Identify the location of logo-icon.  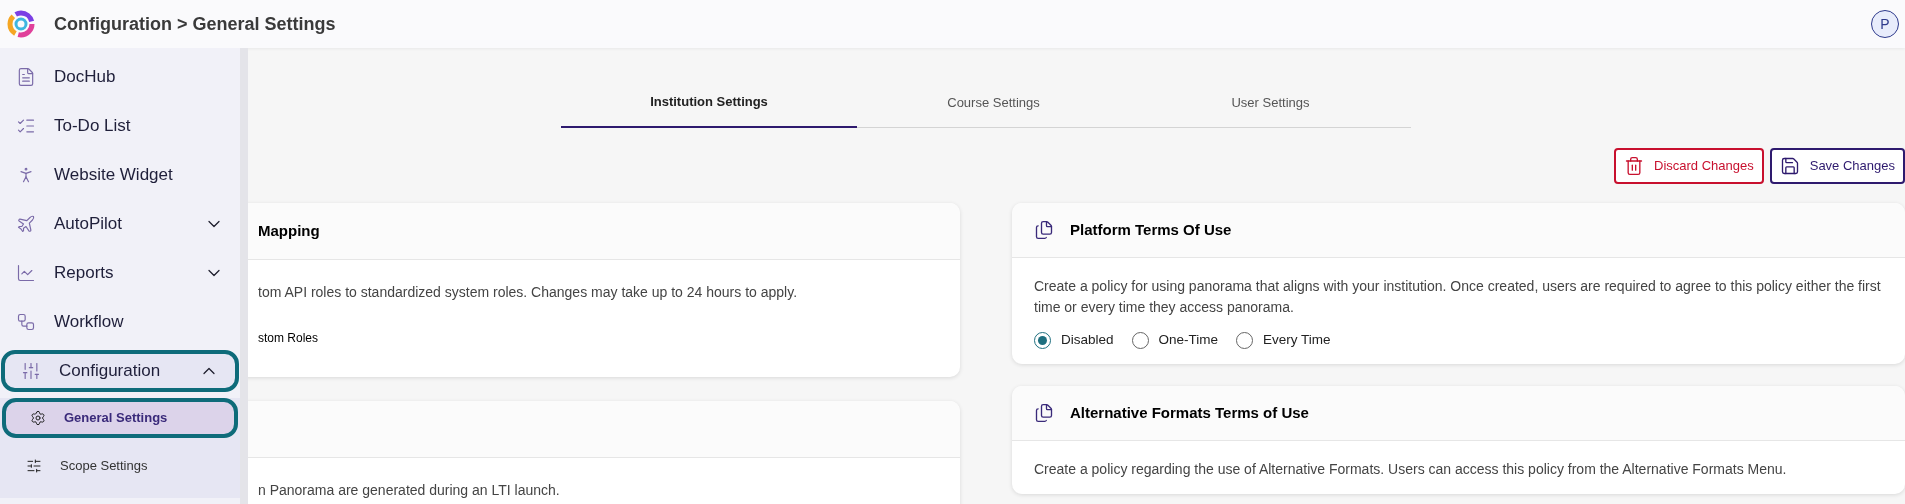
(21, 24).